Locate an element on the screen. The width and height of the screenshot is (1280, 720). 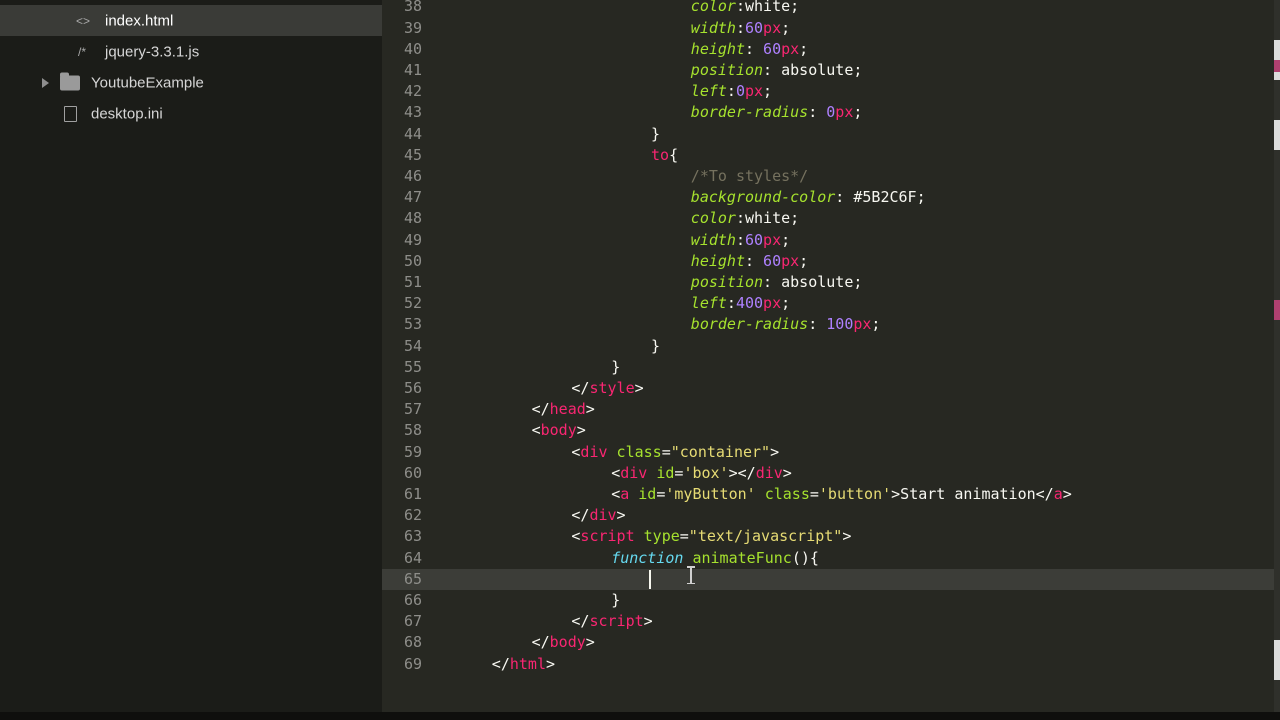
minimap-highlight is located at coordinates (1277, 66).